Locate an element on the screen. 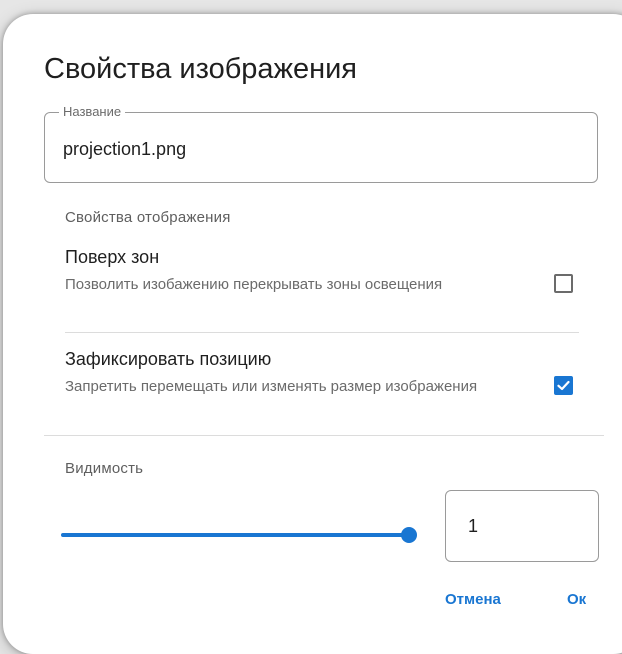  visibility-slider-track is located at coordinates (234, 535).